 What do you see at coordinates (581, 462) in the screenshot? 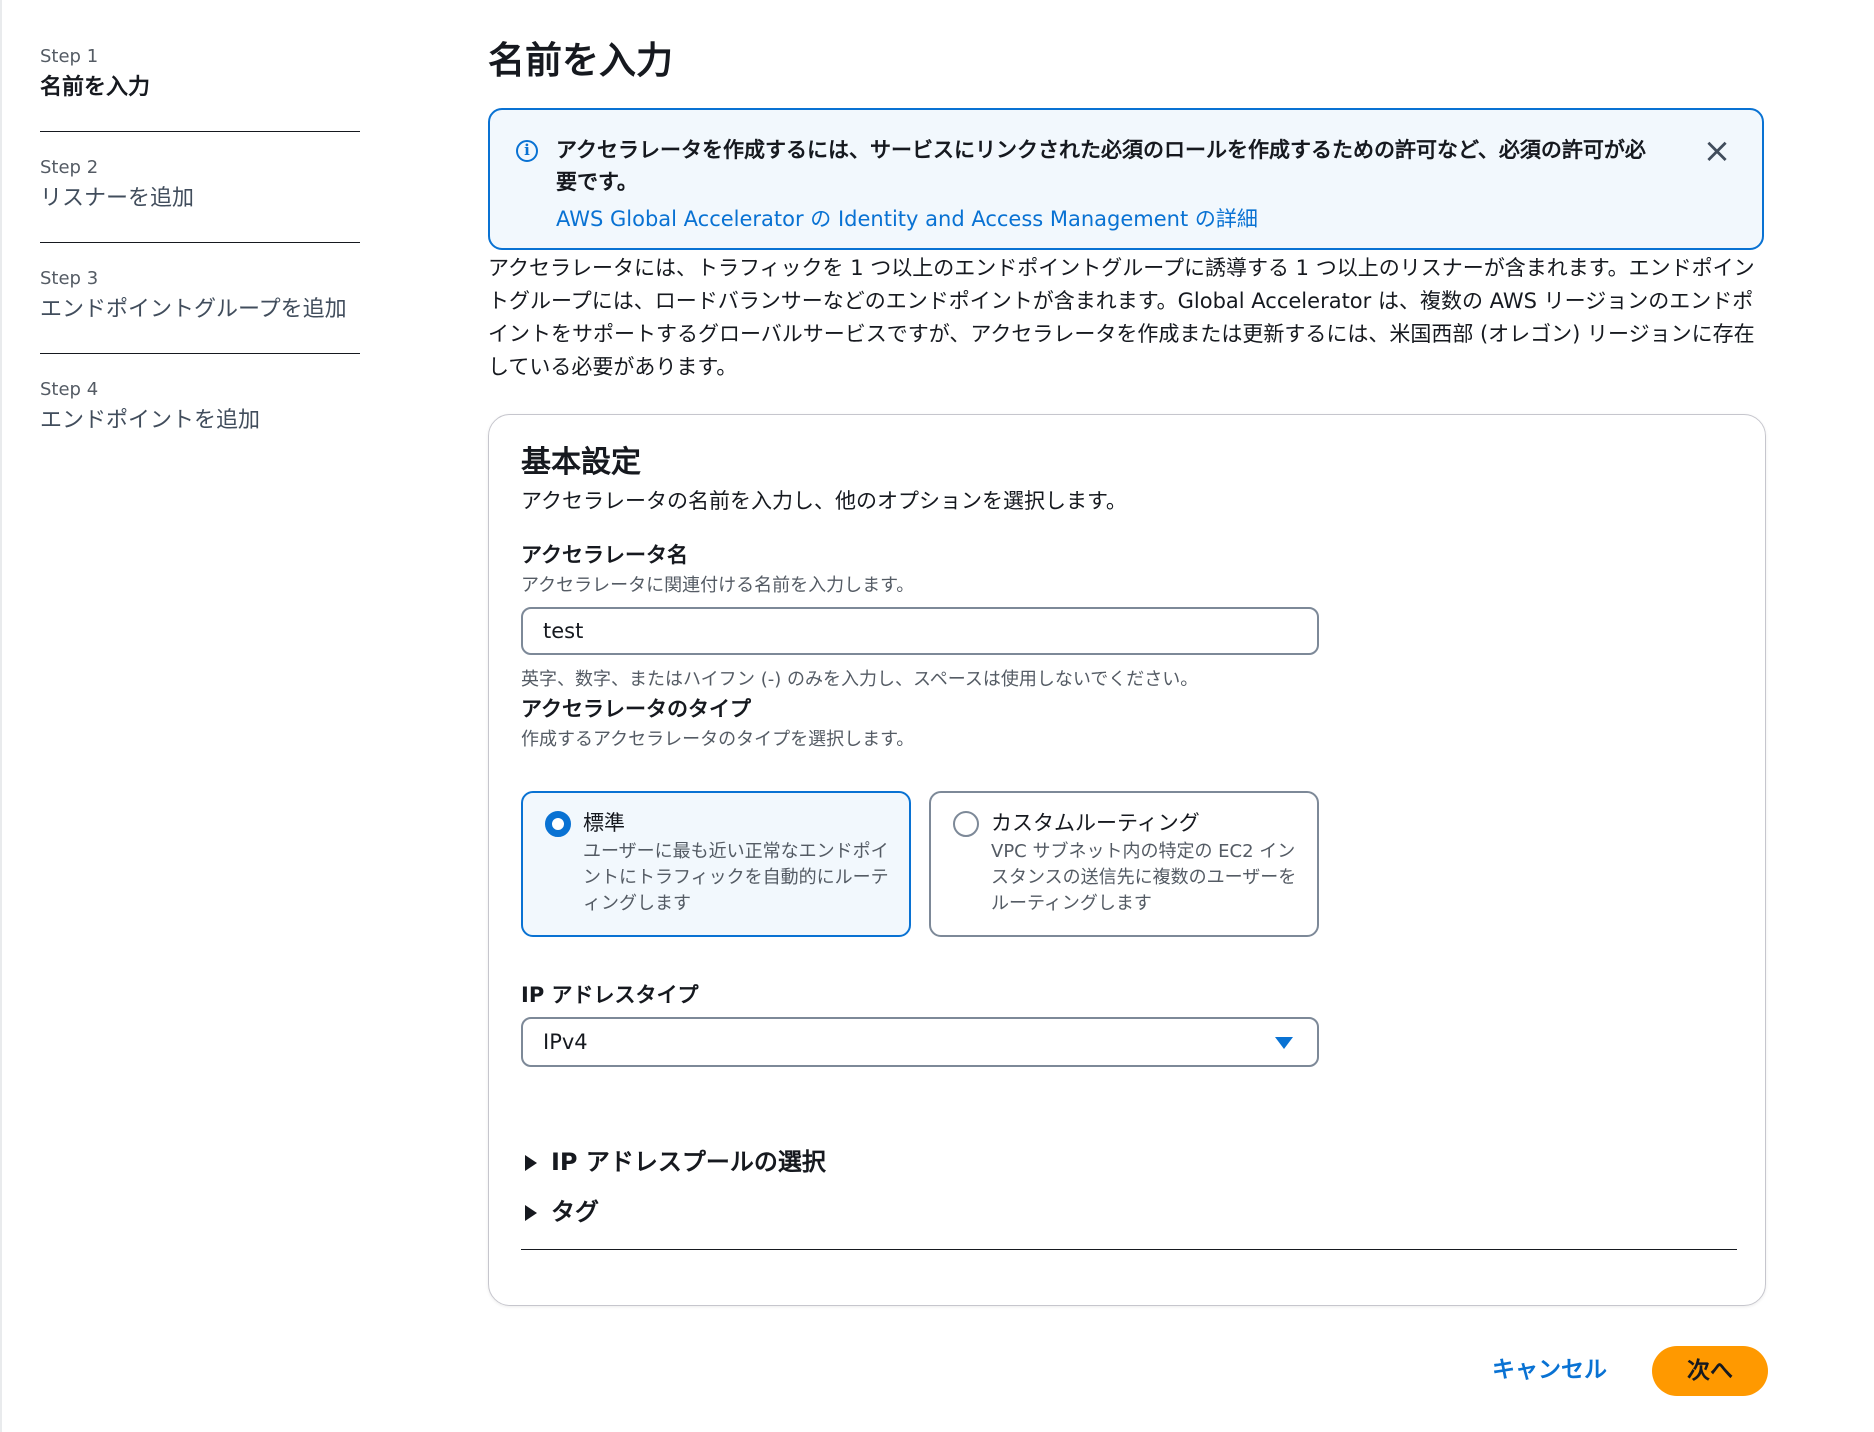
I see `panel-title: 基本設定` at bounding box center [581, 462].